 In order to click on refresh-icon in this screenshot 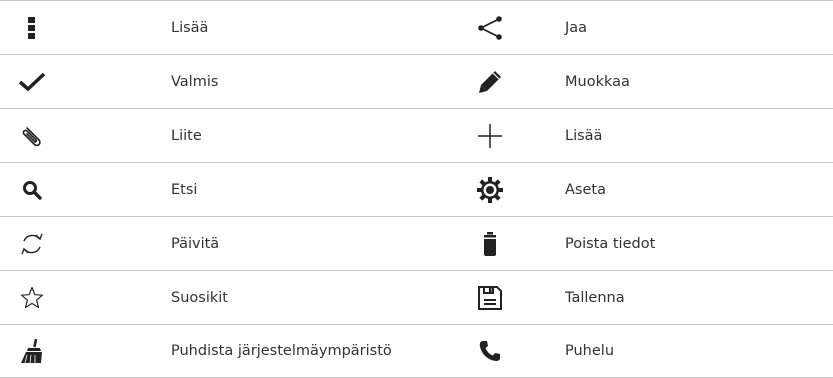, I will do `click(32, 243)`.